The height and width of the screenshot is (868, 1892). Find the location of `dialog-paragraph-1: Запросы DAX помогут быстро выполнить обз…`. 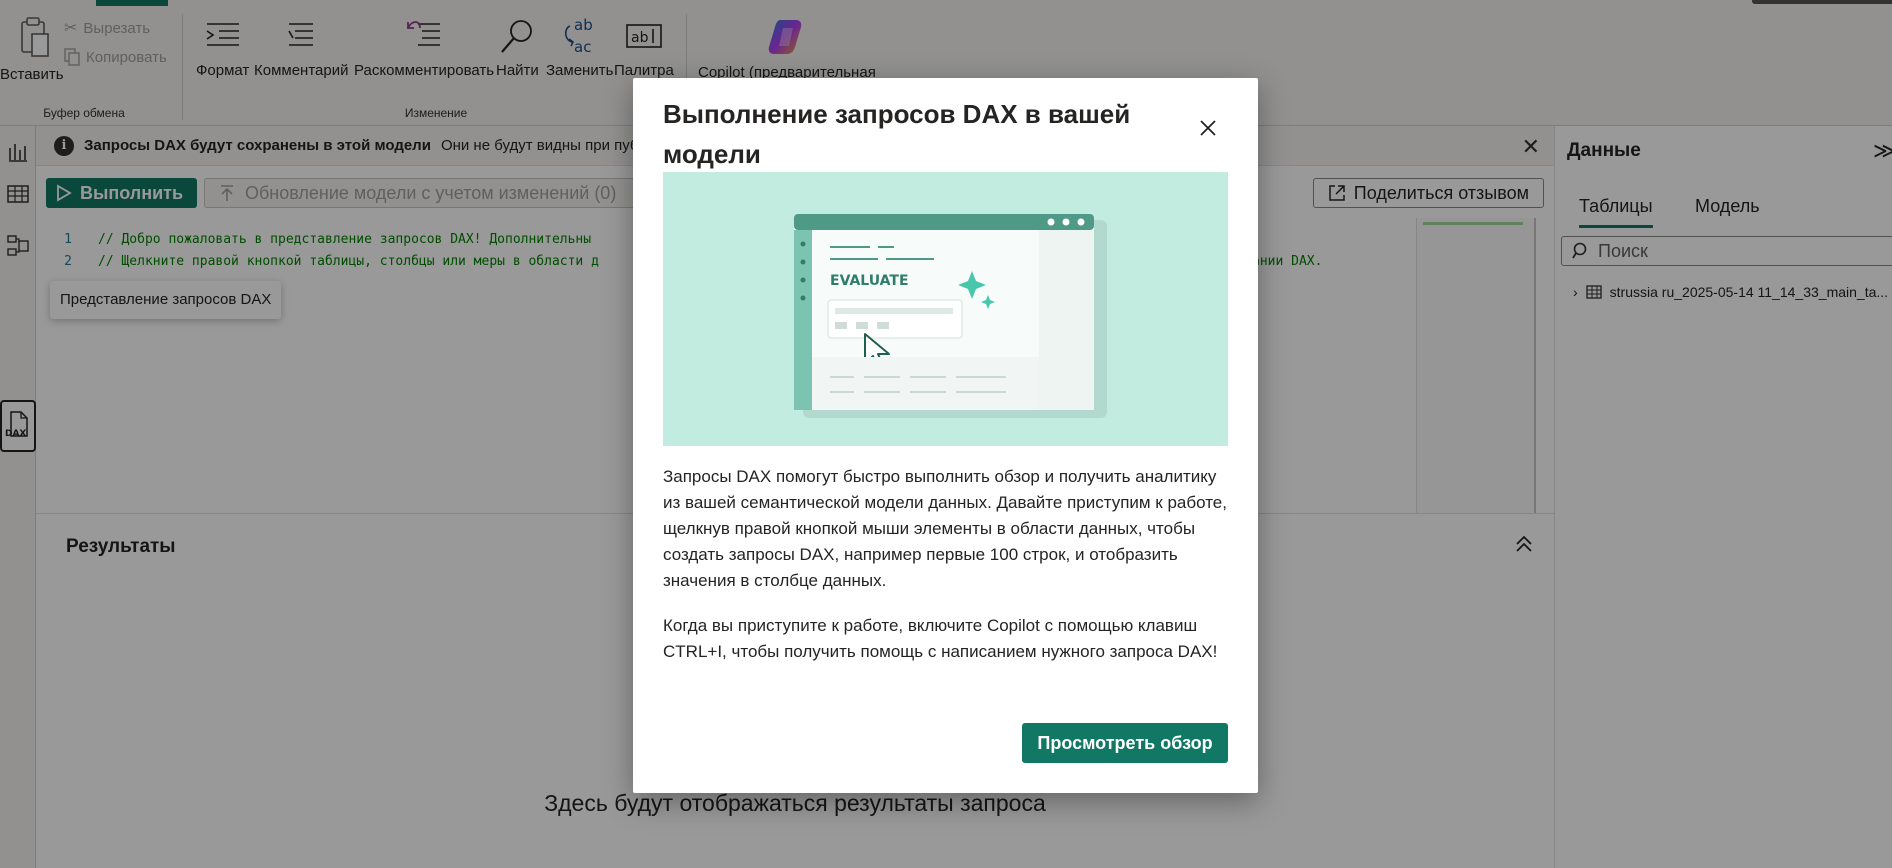

dialog-paragraph-1: Запросы DAX помогут быстро выполнить обз… is located at coordinates (945, 528).